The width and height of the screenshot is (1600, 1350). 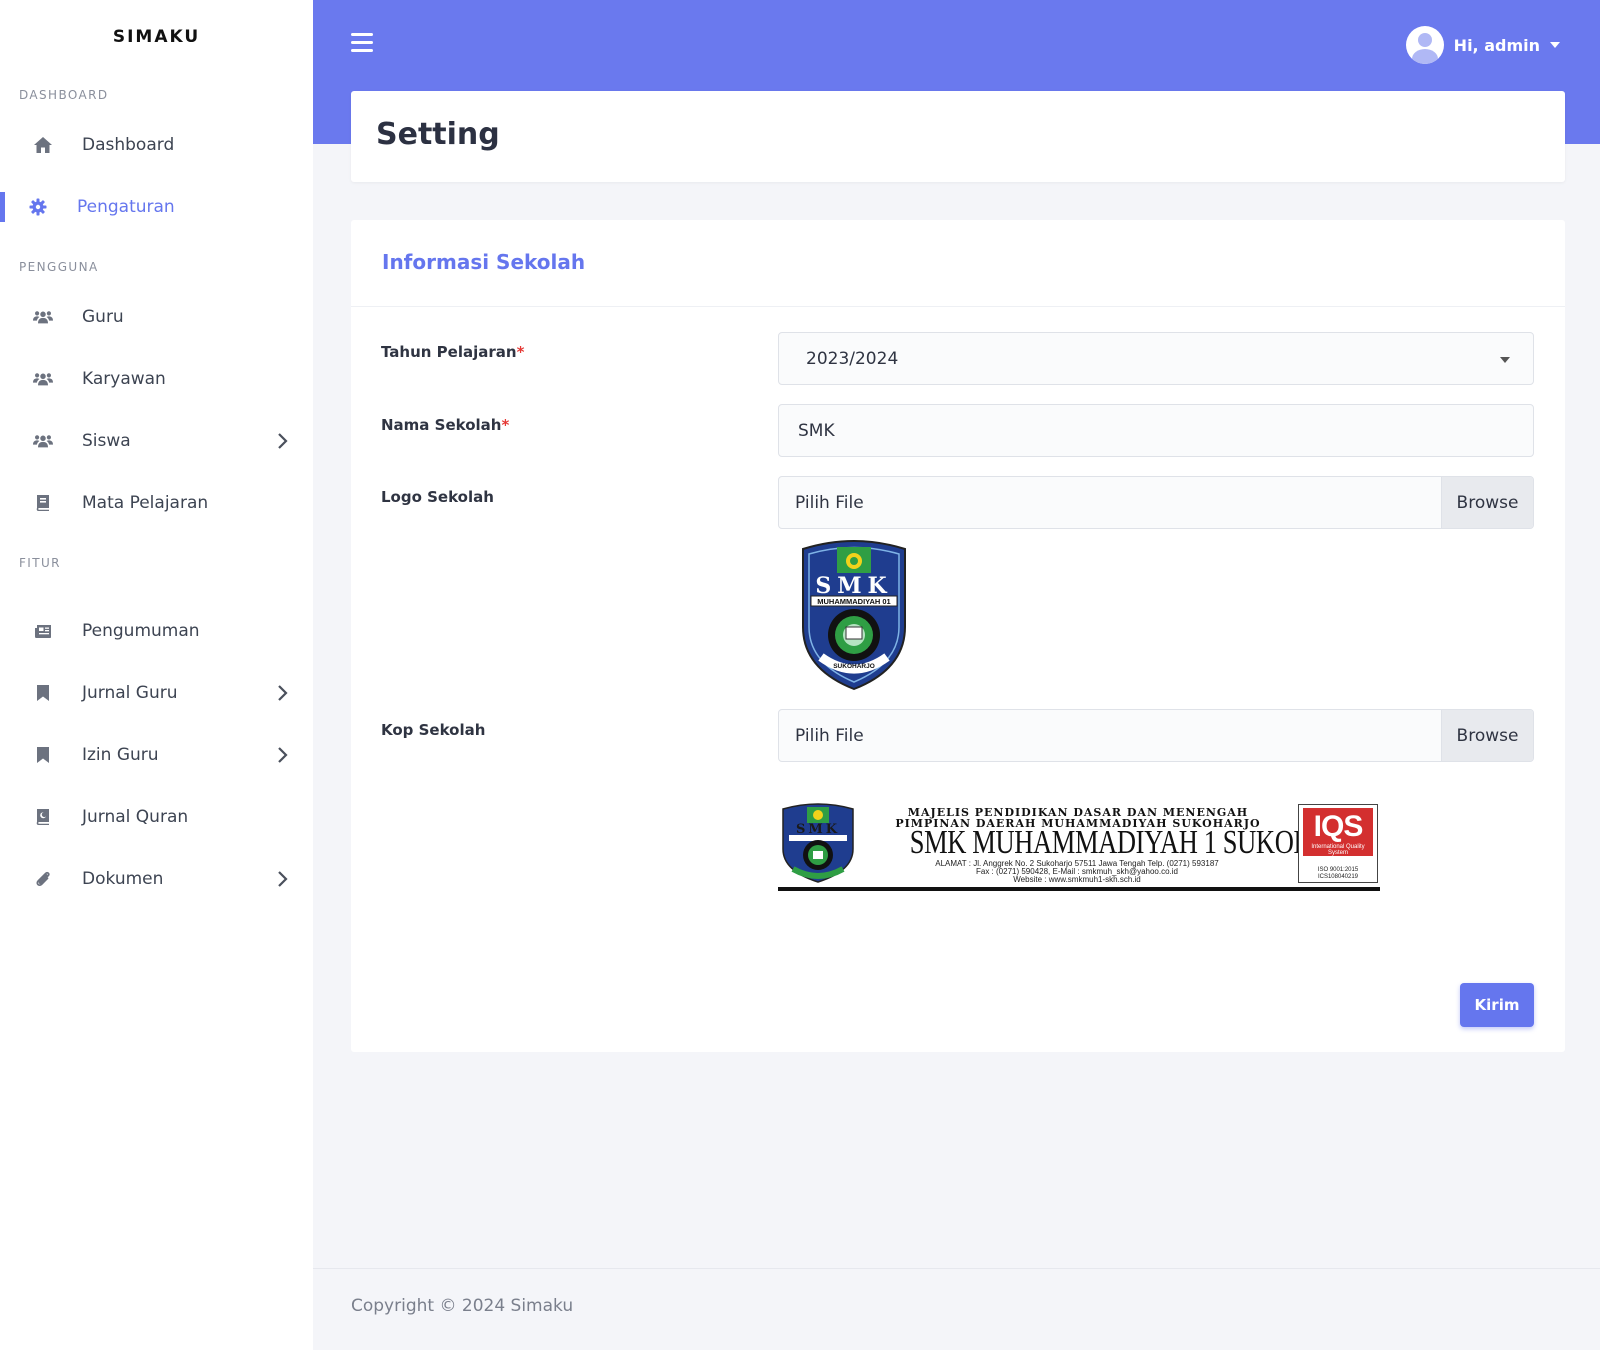 I want to click on user-menu: Hi, admin, so click(x=1482, y=45).